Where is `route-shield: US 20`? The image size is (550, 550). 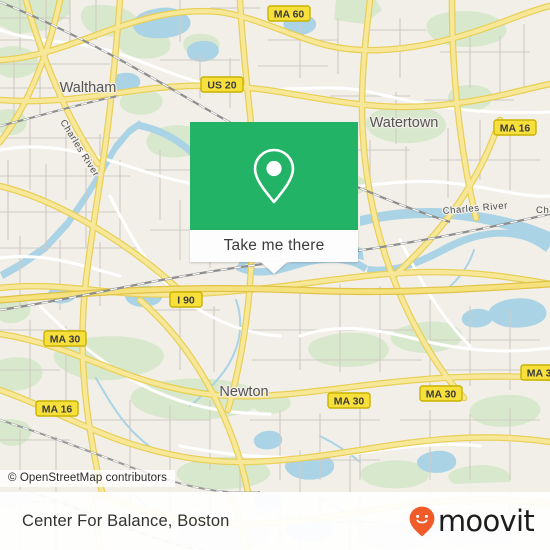 route-shield: US 20 is located at coordinates (222, 84).